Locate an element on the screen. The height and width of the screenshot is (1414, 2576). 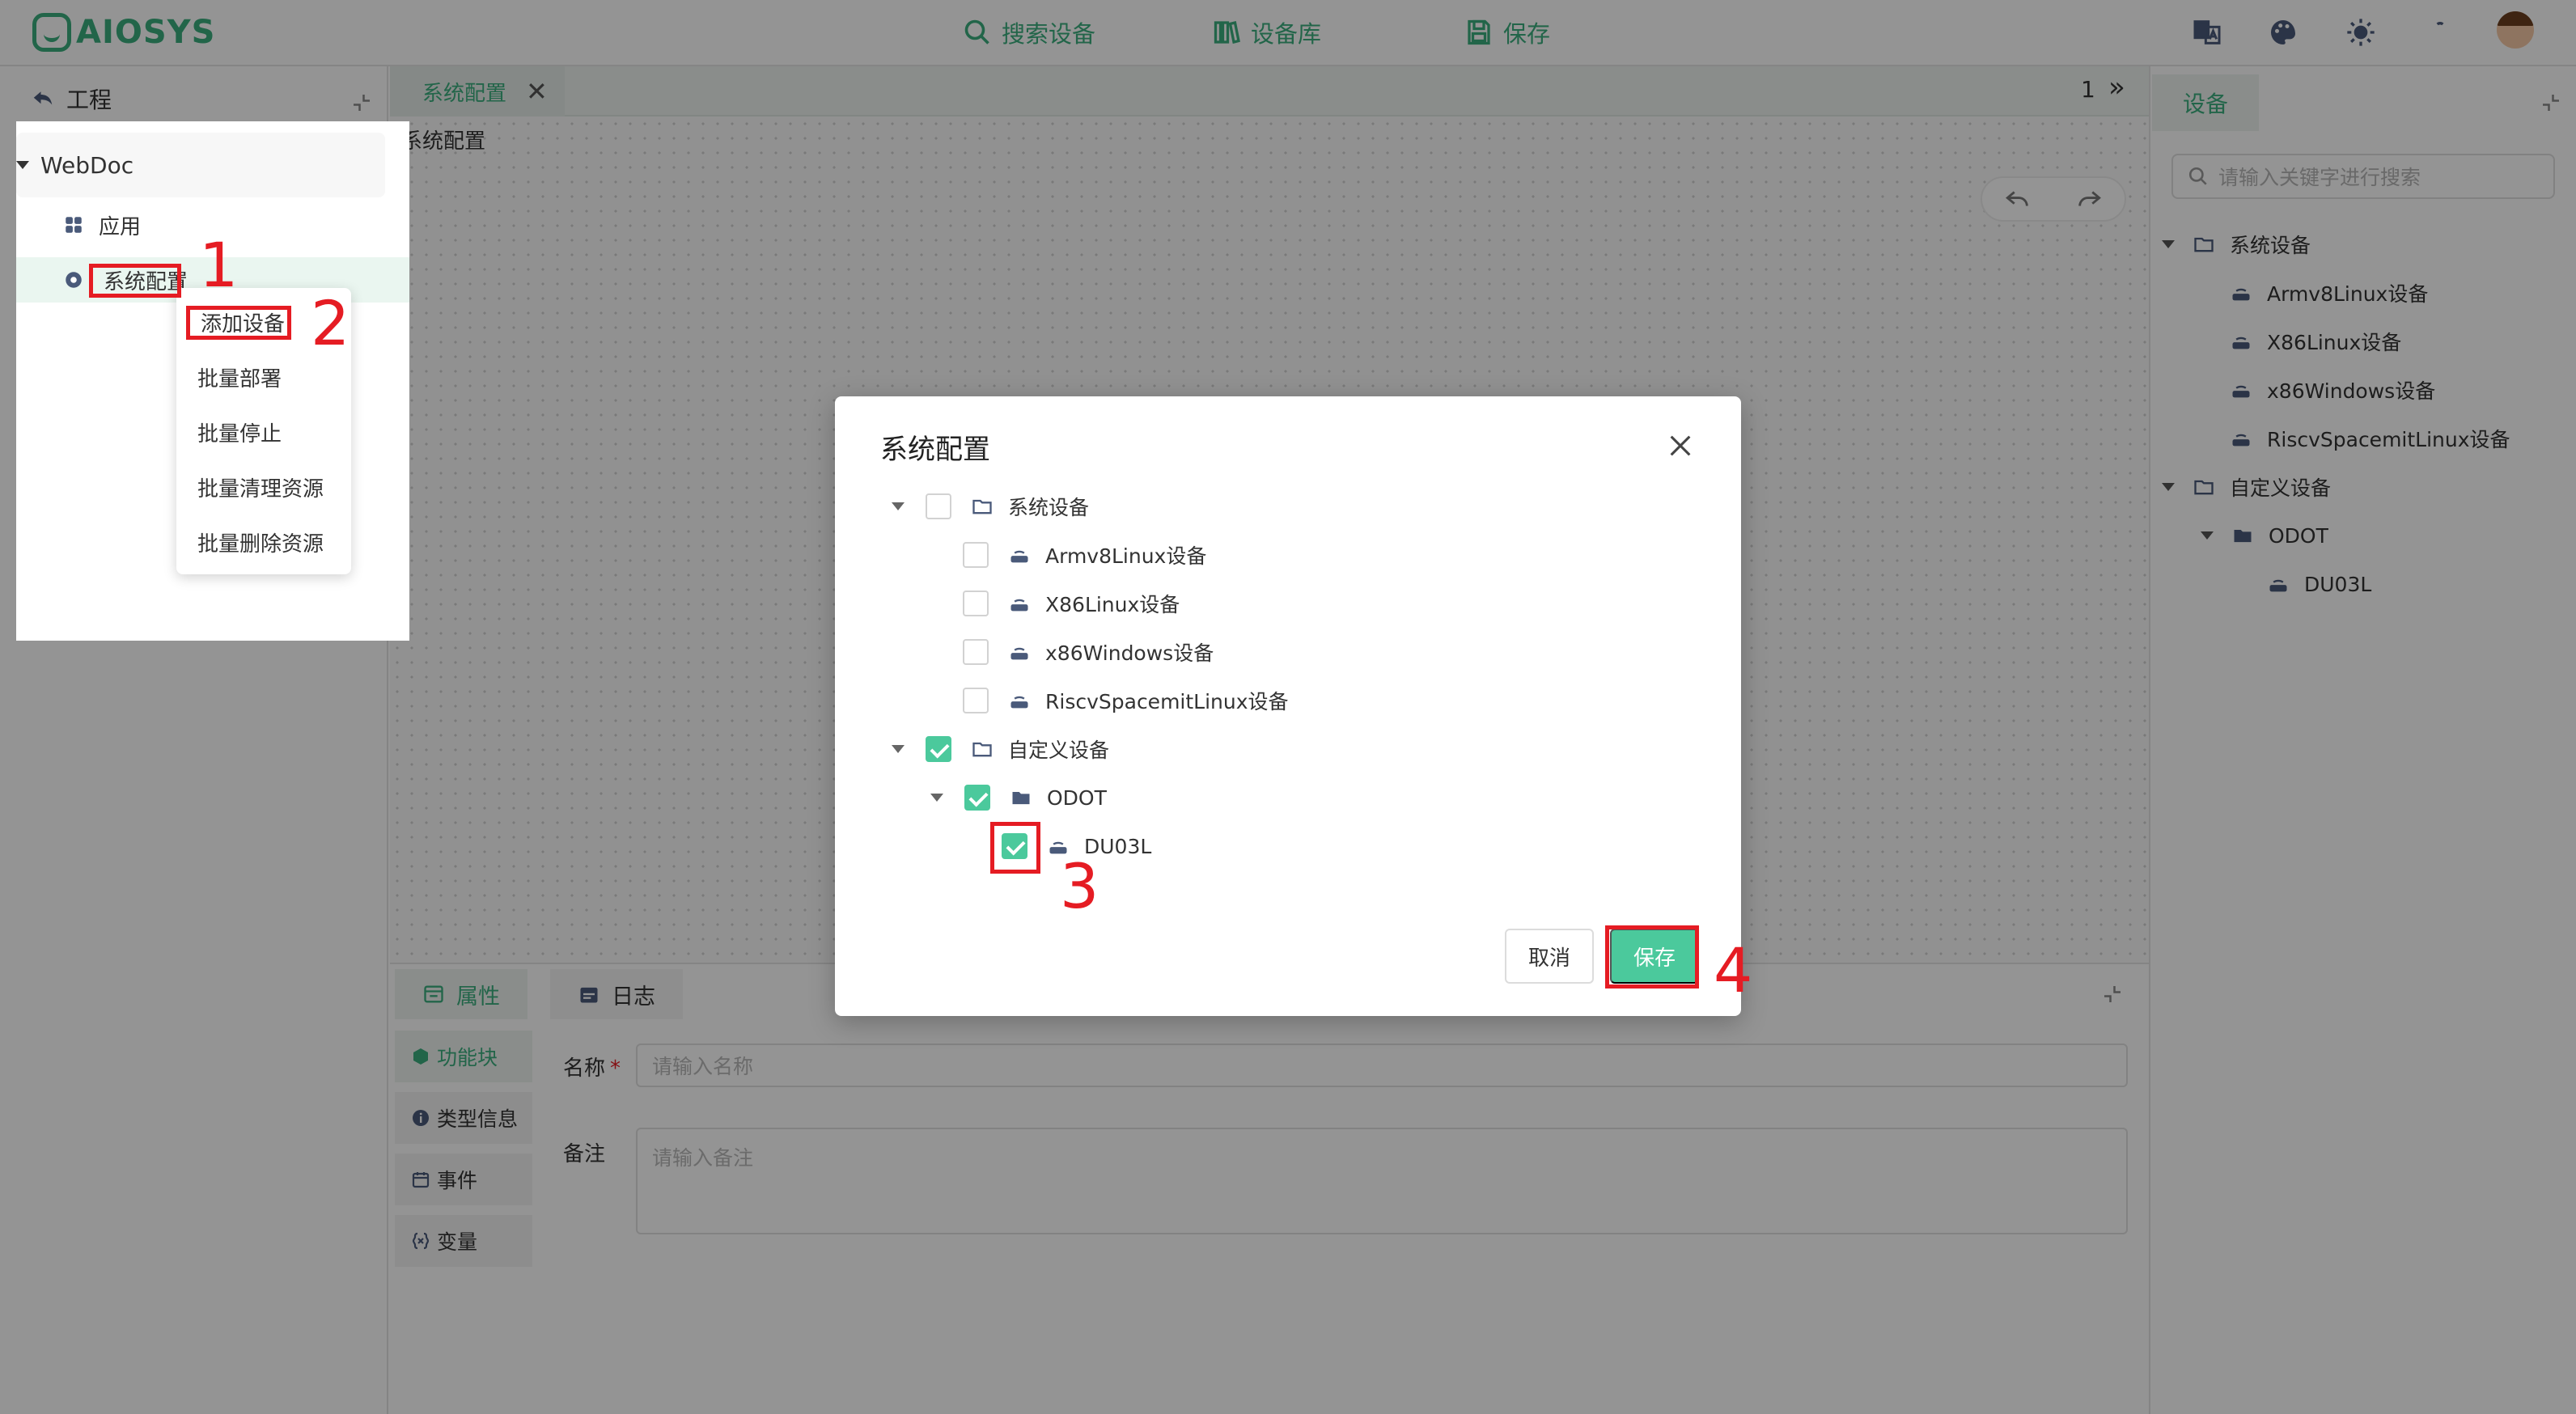
tree-root-label: WebDoc is located at coordinates (87, 165).